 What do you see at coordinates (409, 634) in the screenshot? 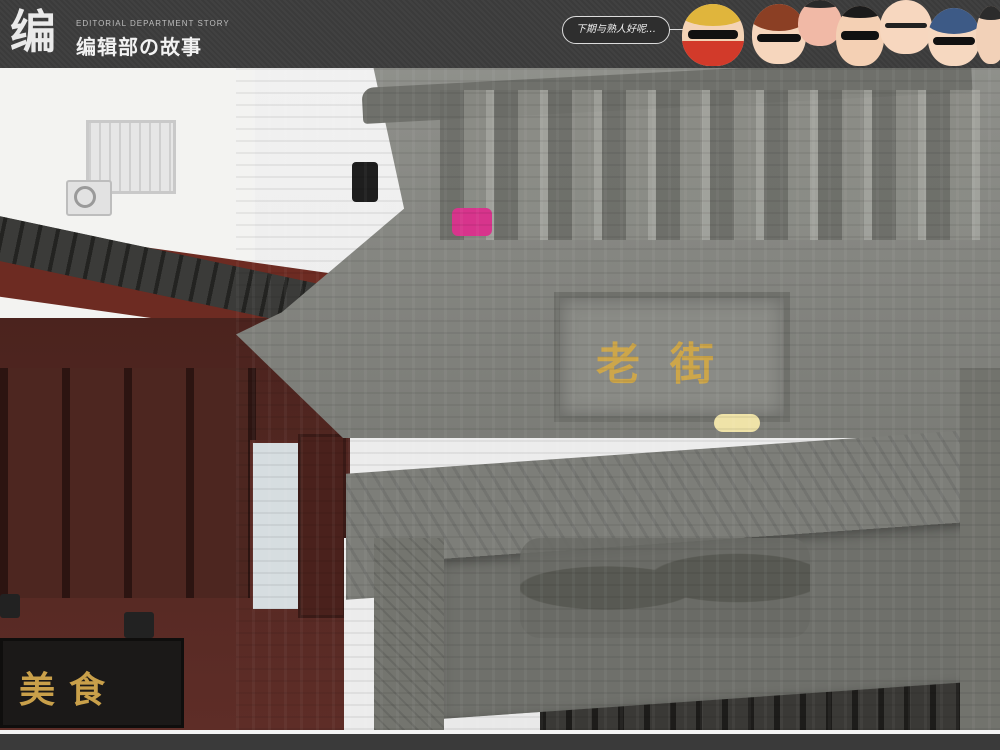
I see `stone-pillar-left` at bounding box center [409, 634].